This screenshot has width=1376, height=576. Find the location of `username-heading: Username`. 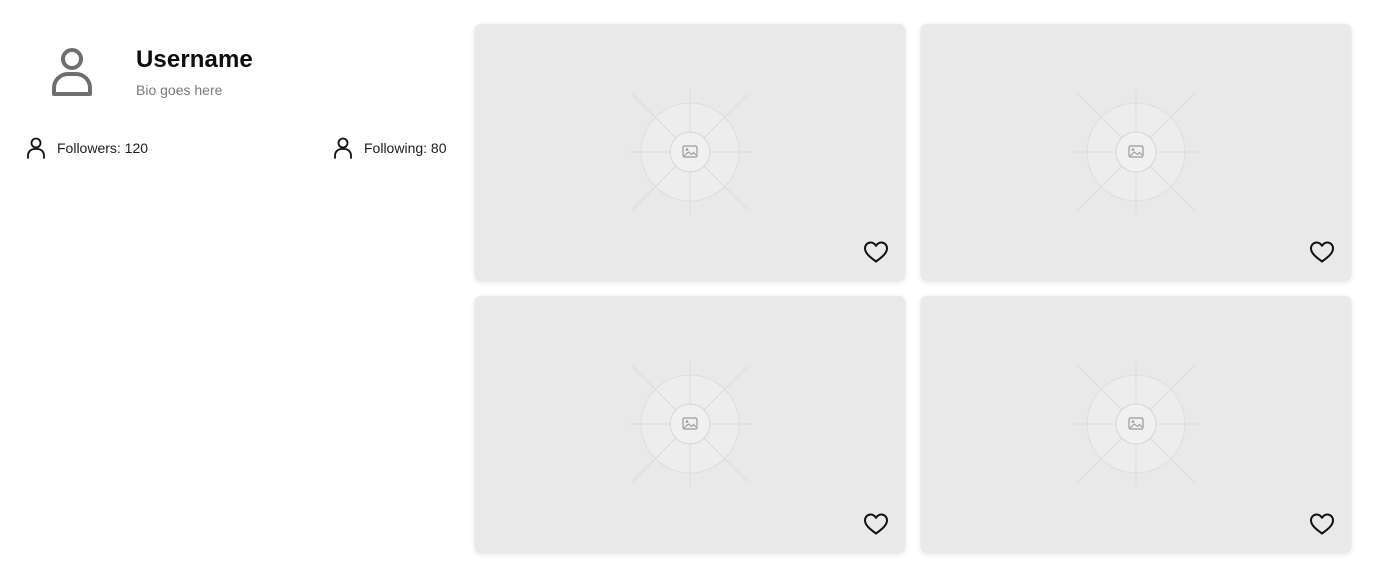

username-heading: Username is located at coordinates (194, 59).